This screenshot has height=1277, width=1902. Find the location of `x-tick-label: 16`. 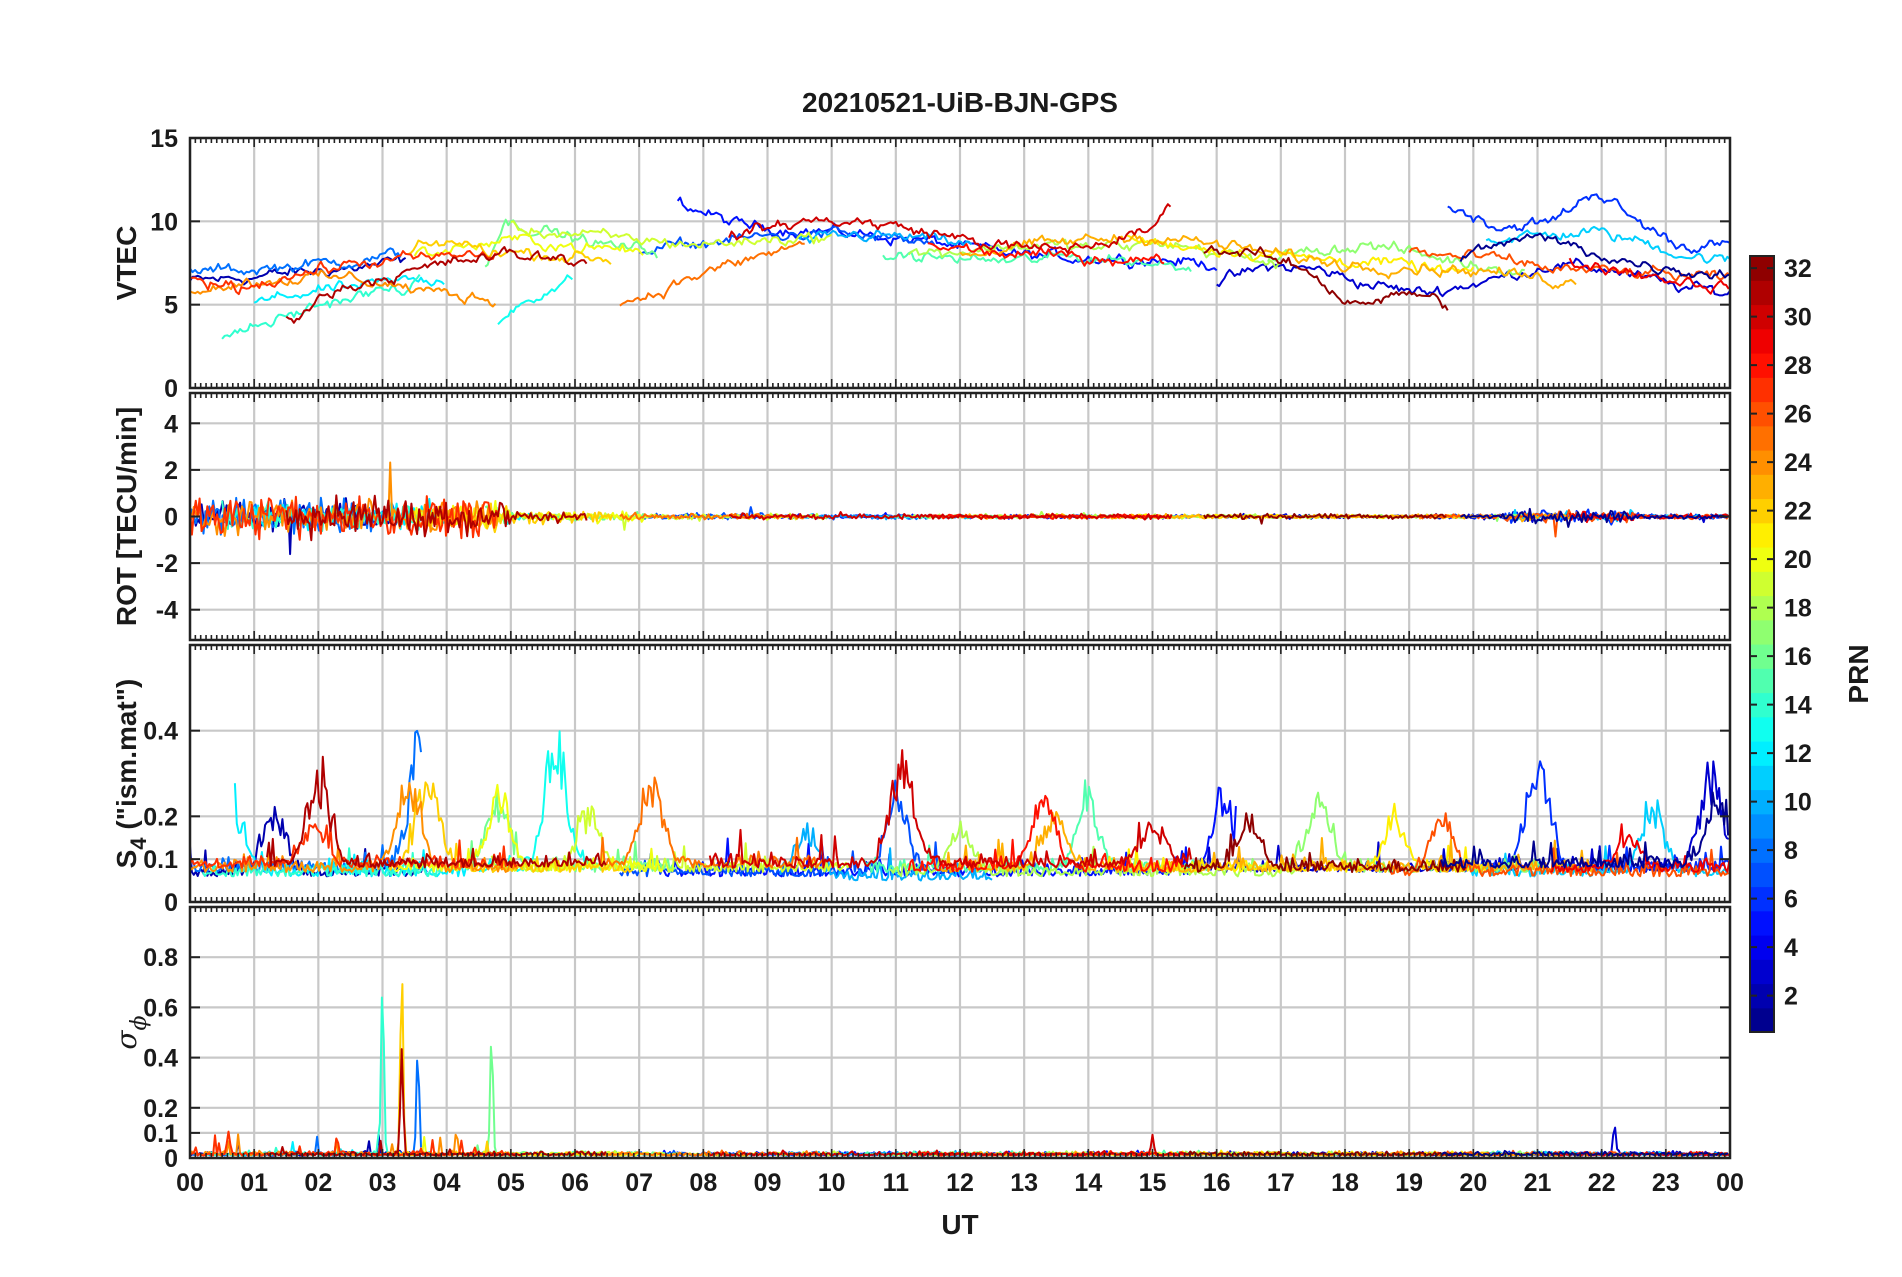

x-tick-label: 16 is located at coordinates (1217, 1183).